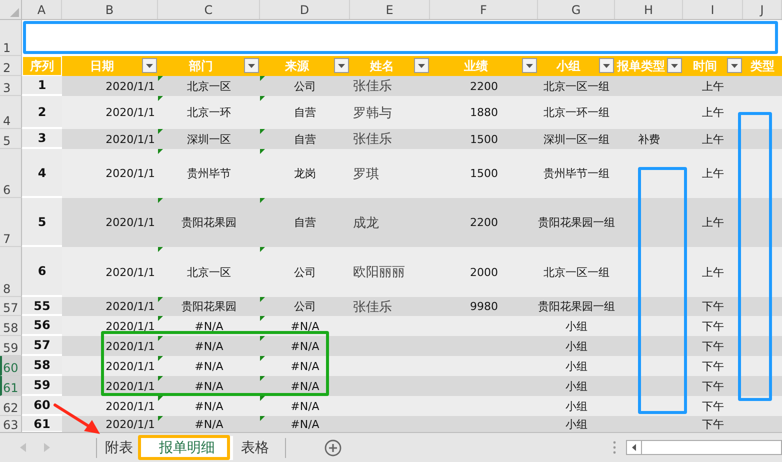  What do you see at coordinates (42, 138) in the screenshot?
I see `table-cell: 3` at bounding box center [42, 138].